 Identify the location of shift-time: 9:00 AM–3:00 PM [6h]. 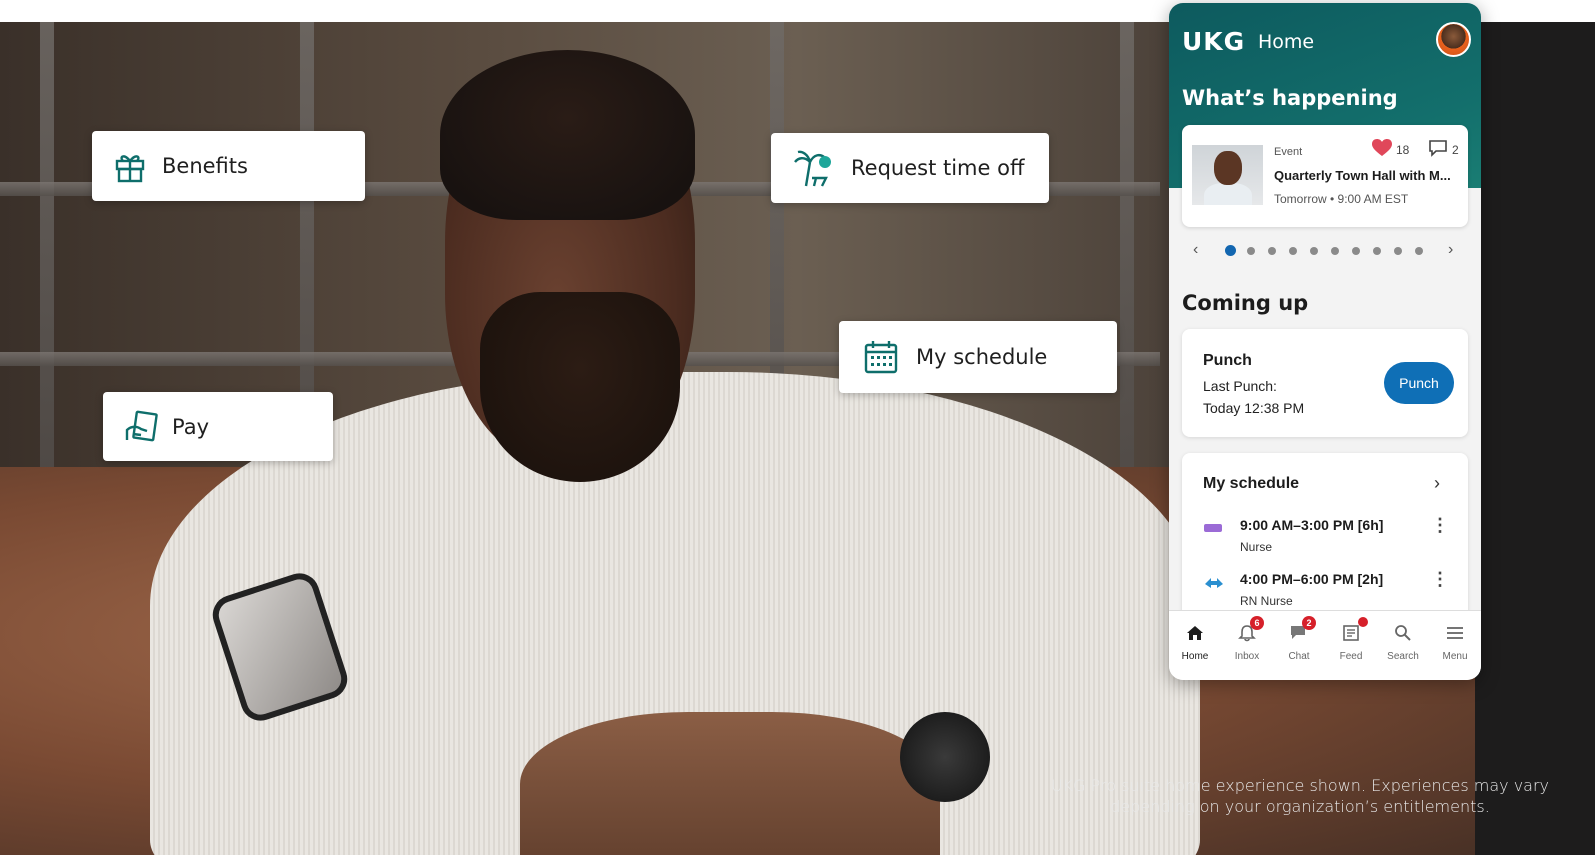
(1312, 525).